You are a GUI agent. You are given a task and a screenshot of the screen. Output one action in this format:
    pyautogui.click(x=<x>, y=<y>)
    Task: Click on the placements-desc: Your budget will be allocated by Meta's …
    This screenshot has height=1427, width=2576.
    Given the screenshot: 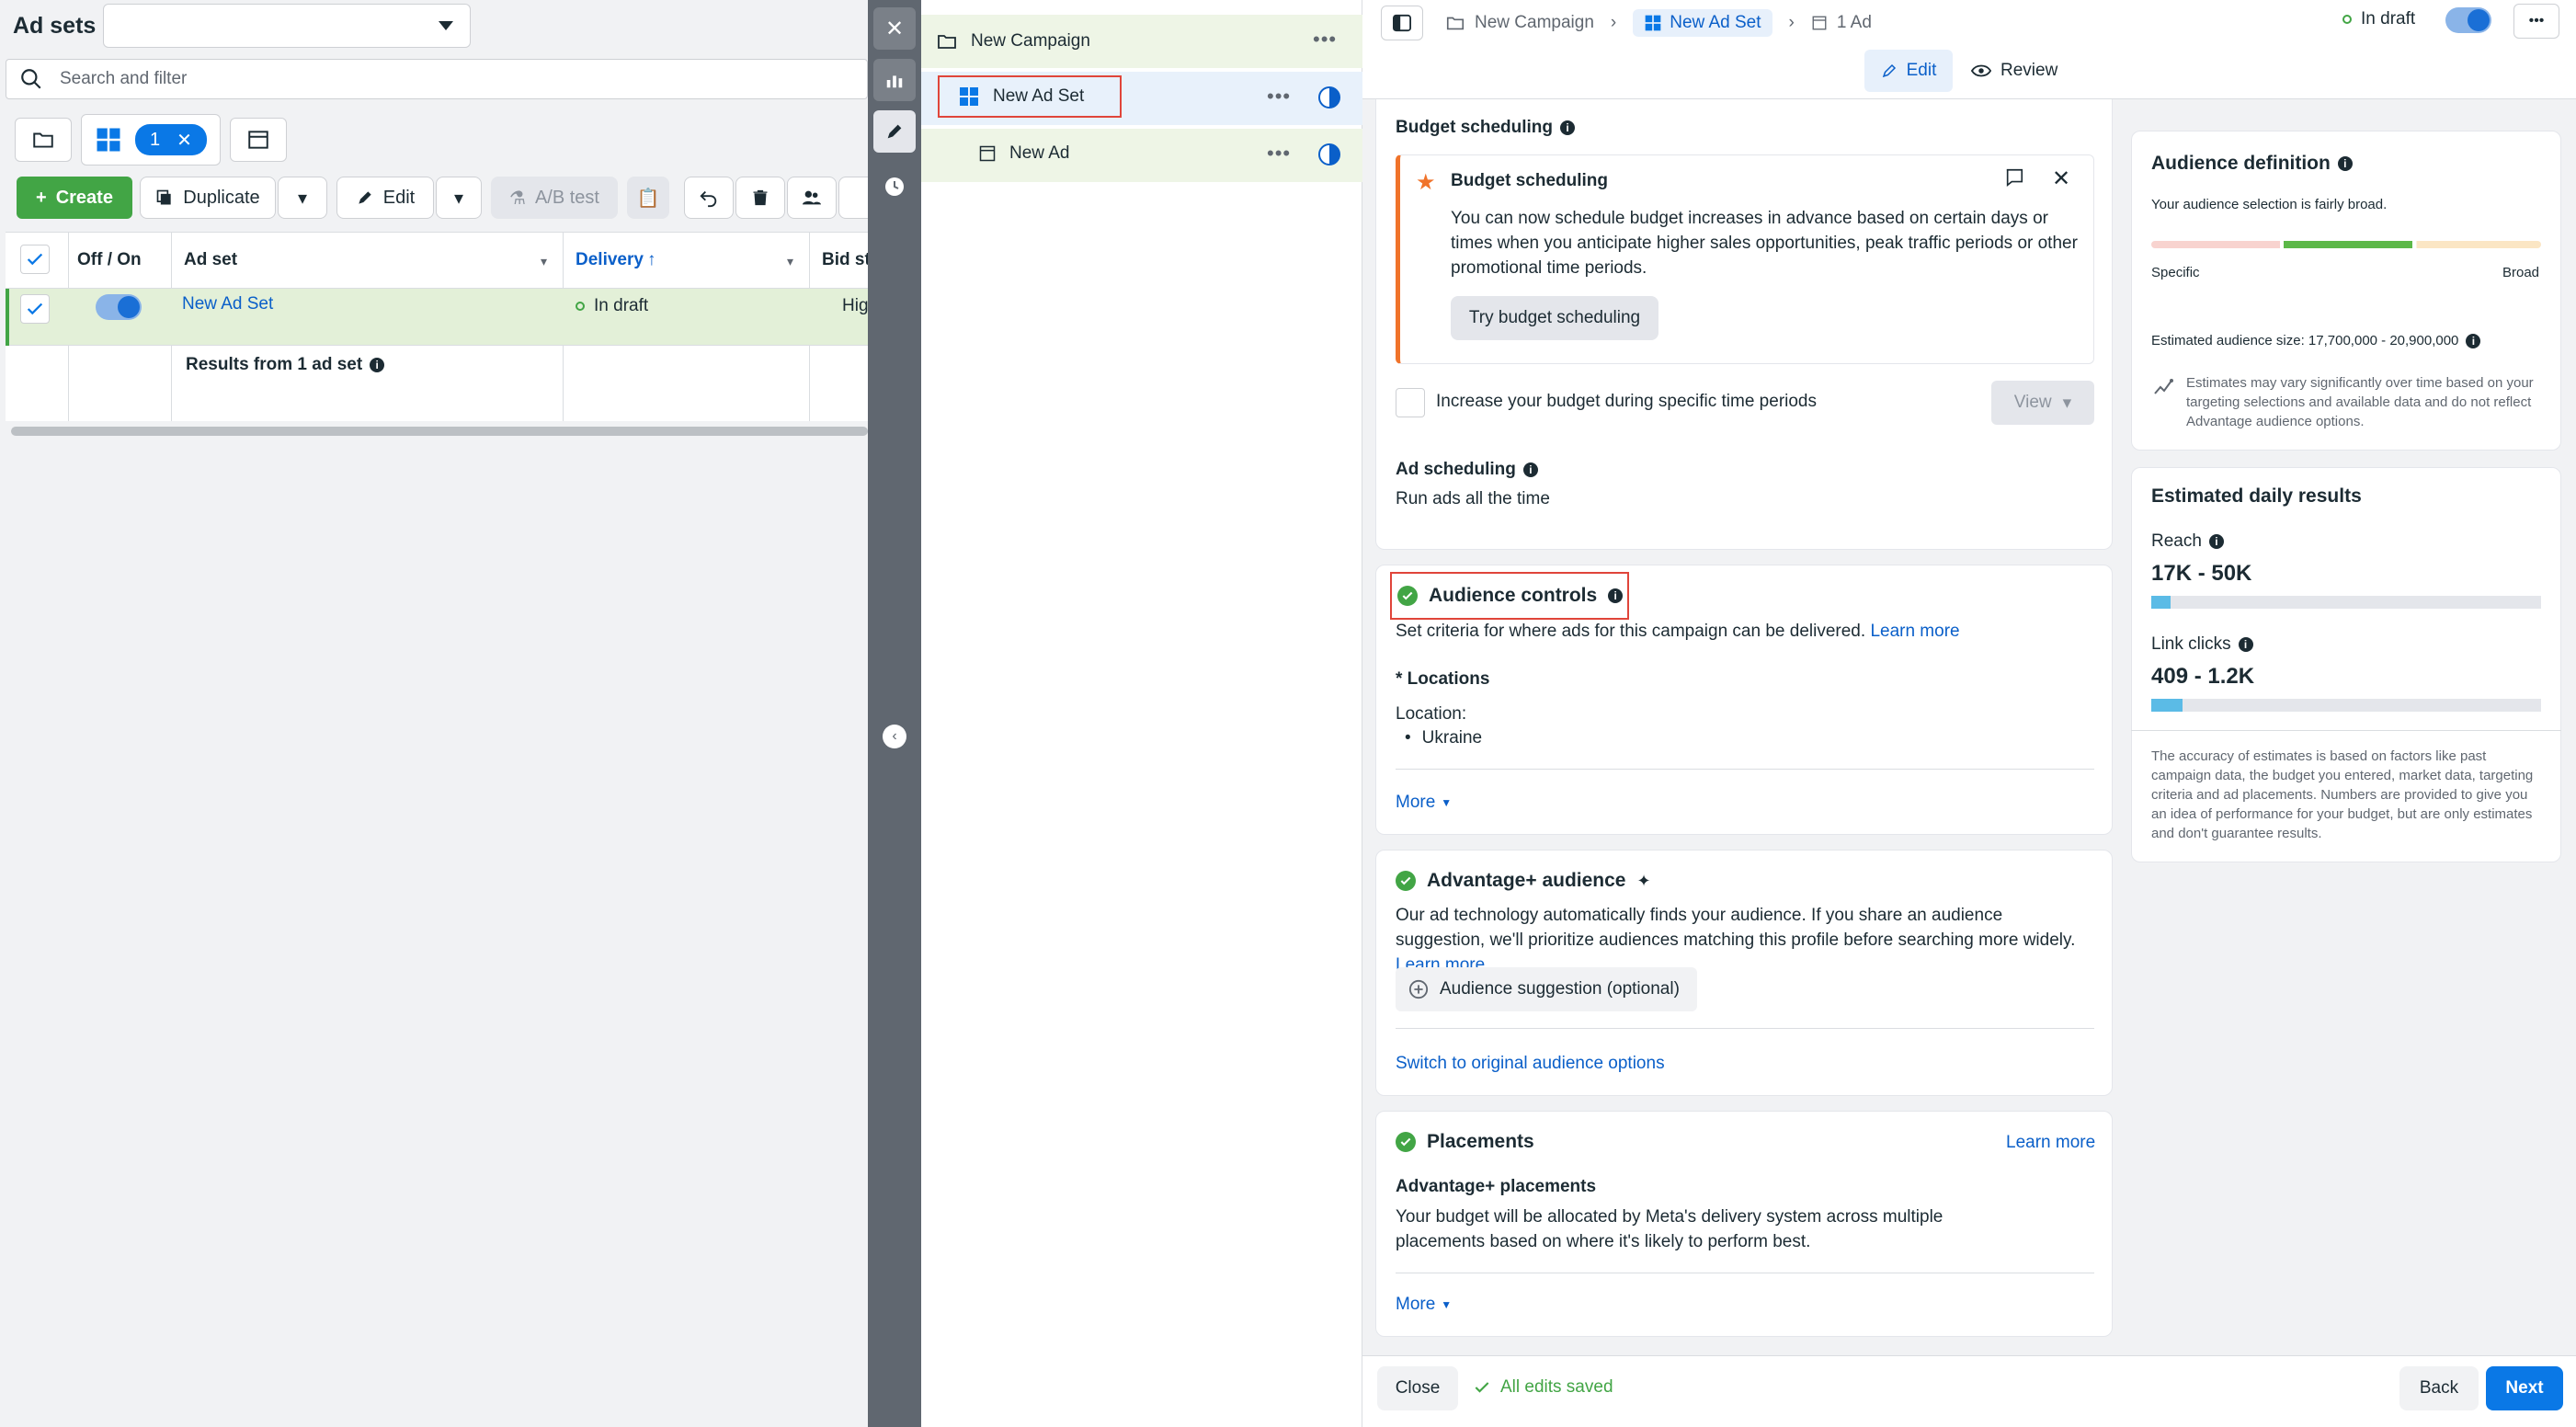 What is the action you would take?
    pyautogui.click(x=1669, y=1229)
    